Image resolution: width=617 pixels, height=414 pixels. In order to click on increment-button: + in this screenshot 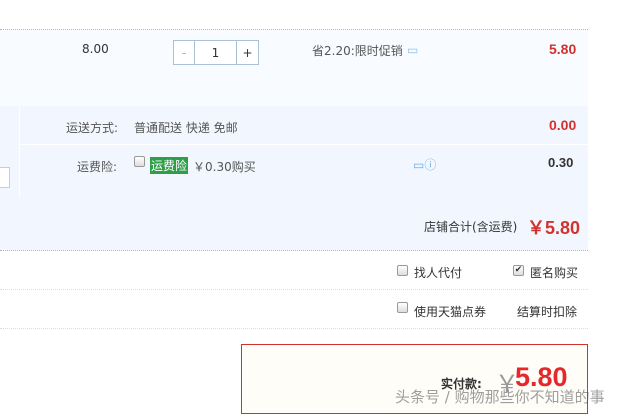, I will do `click(247, 52)`.